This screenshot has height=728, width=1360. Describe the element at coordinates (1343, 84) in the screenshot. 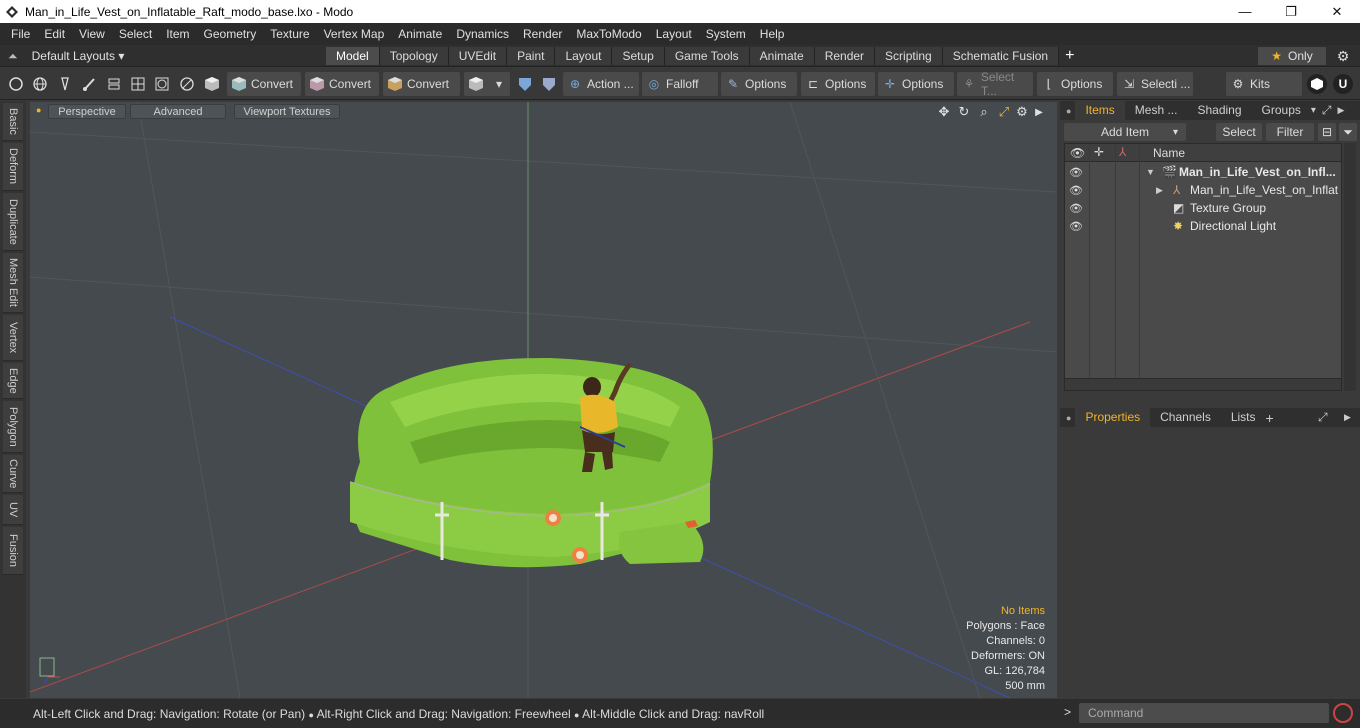

I see `unreal-icon: U` at that location.